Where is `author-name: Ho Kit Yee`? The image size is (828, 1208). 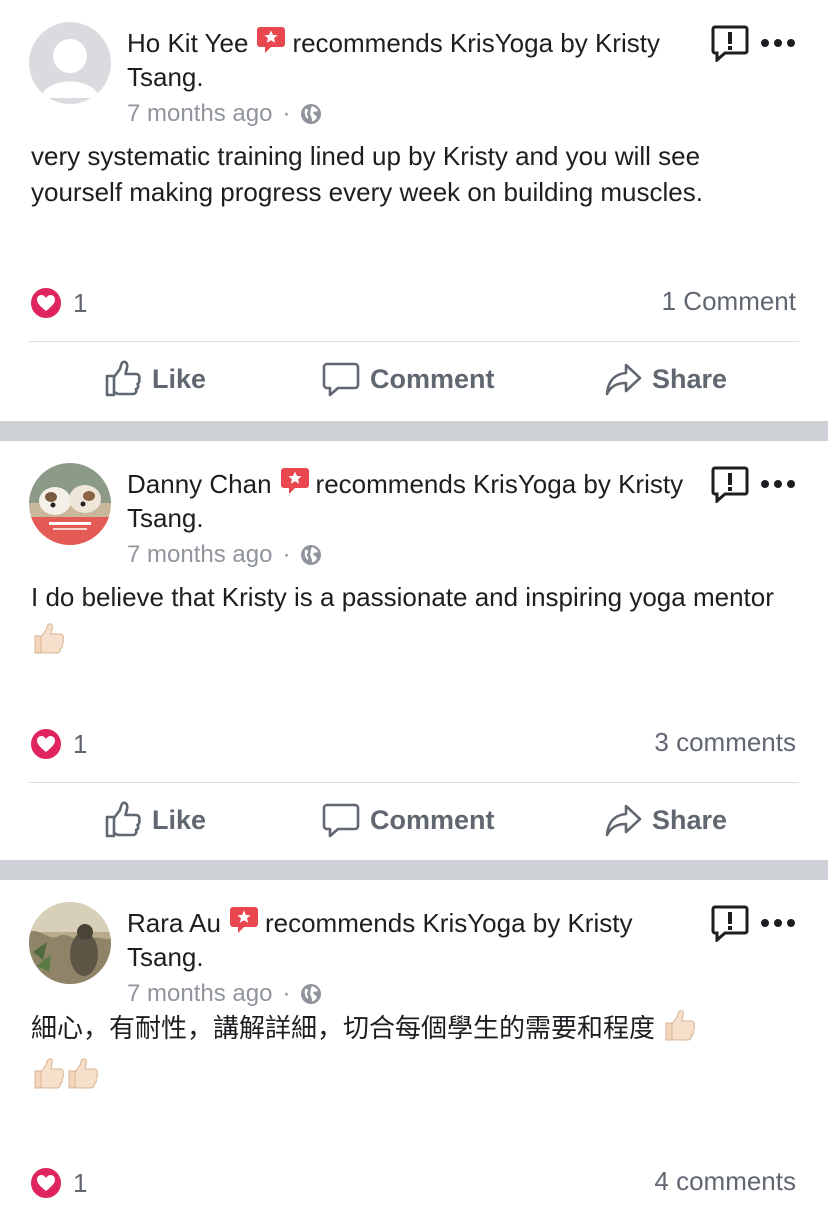
author-name: Ho Kit Yee is located at coordinates (187, 43).